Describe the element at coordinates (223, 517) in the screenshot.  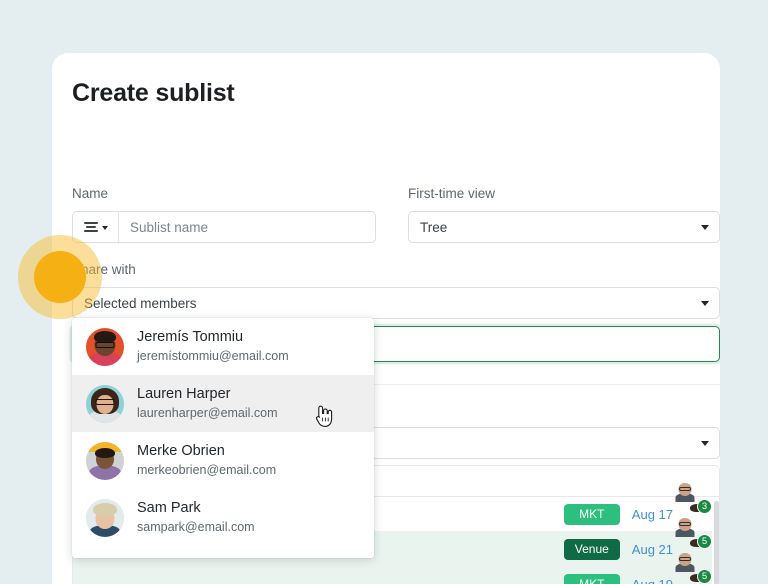
I see `suggestion-item: Sam Park sampark@email.com` at that location.